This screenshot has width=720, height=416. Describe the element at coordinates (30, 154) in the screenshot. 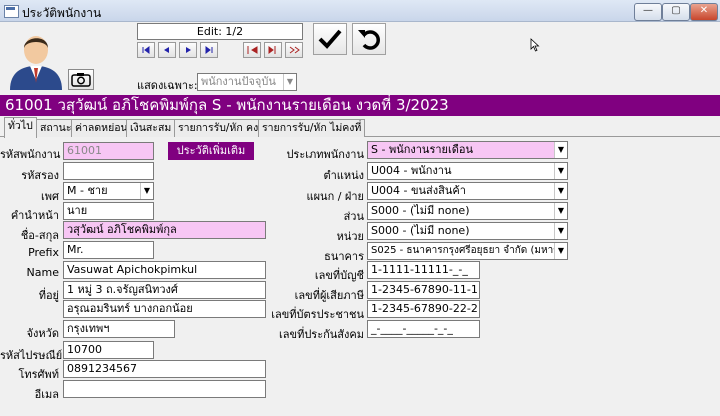

I see `emp-code-label: รหัสพนักงาน` at that location.